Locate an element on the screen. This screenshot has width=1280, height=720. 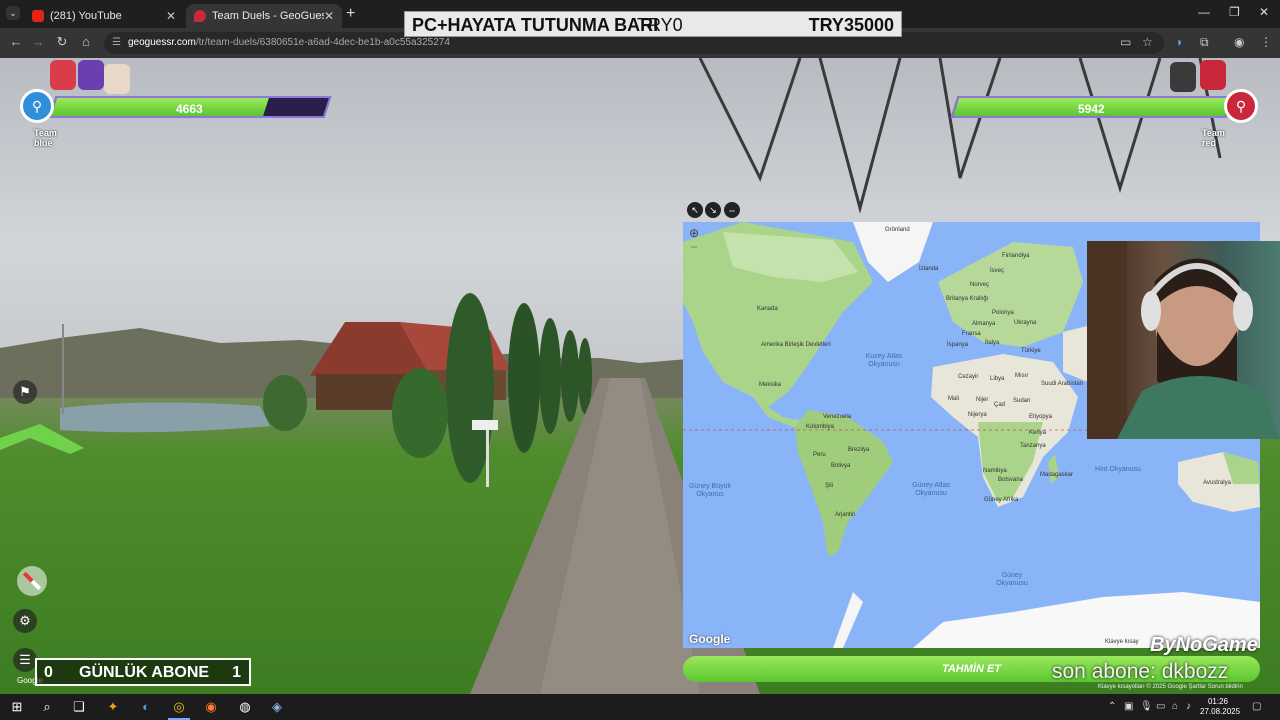
last-subscriber: son abone: dkbozz is located at coordinates (1140, 671).